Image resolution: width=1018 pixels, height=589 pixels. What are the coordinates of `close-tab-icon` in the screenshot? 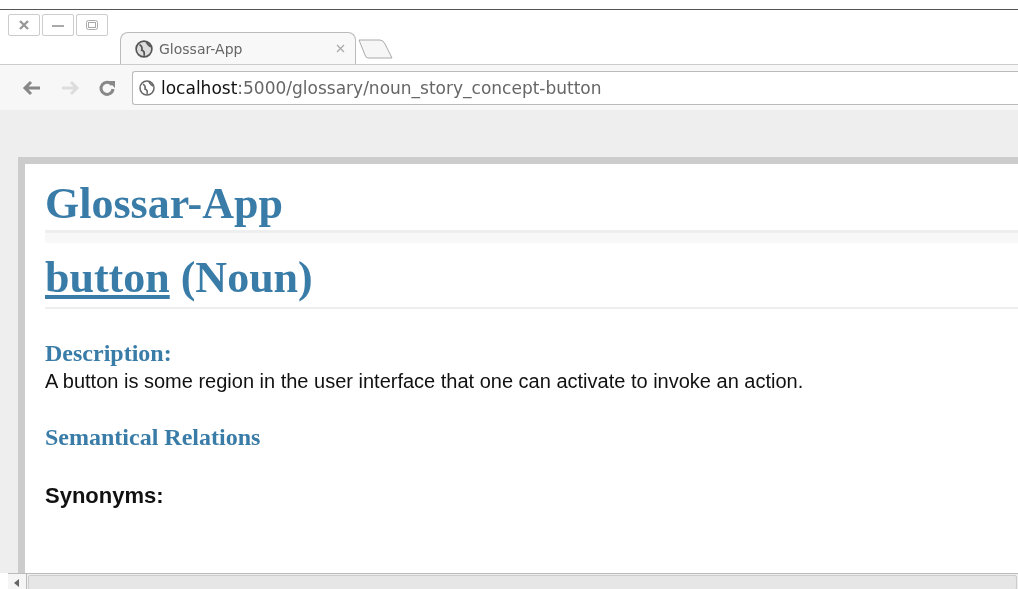 It's located at (340, 48).